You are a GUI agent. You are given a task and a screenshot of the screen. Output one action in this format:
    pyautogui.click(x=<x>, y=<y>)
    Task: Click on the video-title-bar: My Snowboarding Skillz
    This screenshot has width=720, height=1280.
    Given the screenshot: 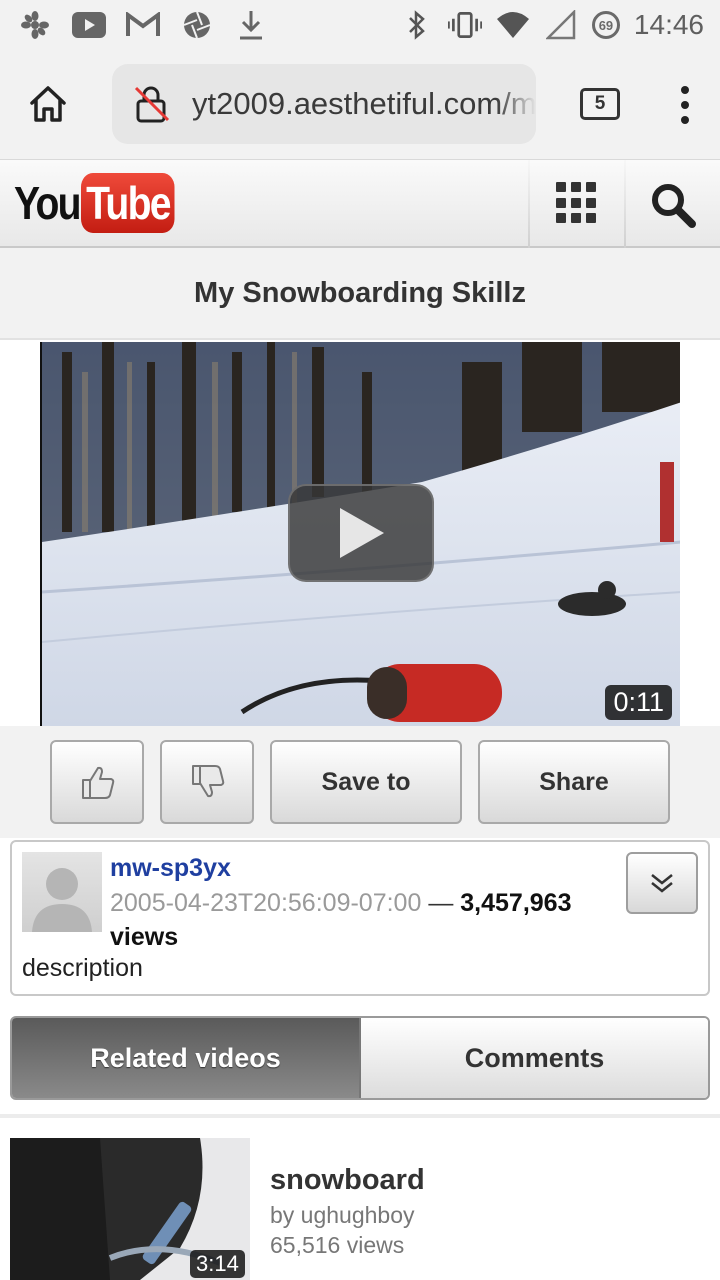 What is the action you would take?
    pyautogui.click(x=360, y=294)
    